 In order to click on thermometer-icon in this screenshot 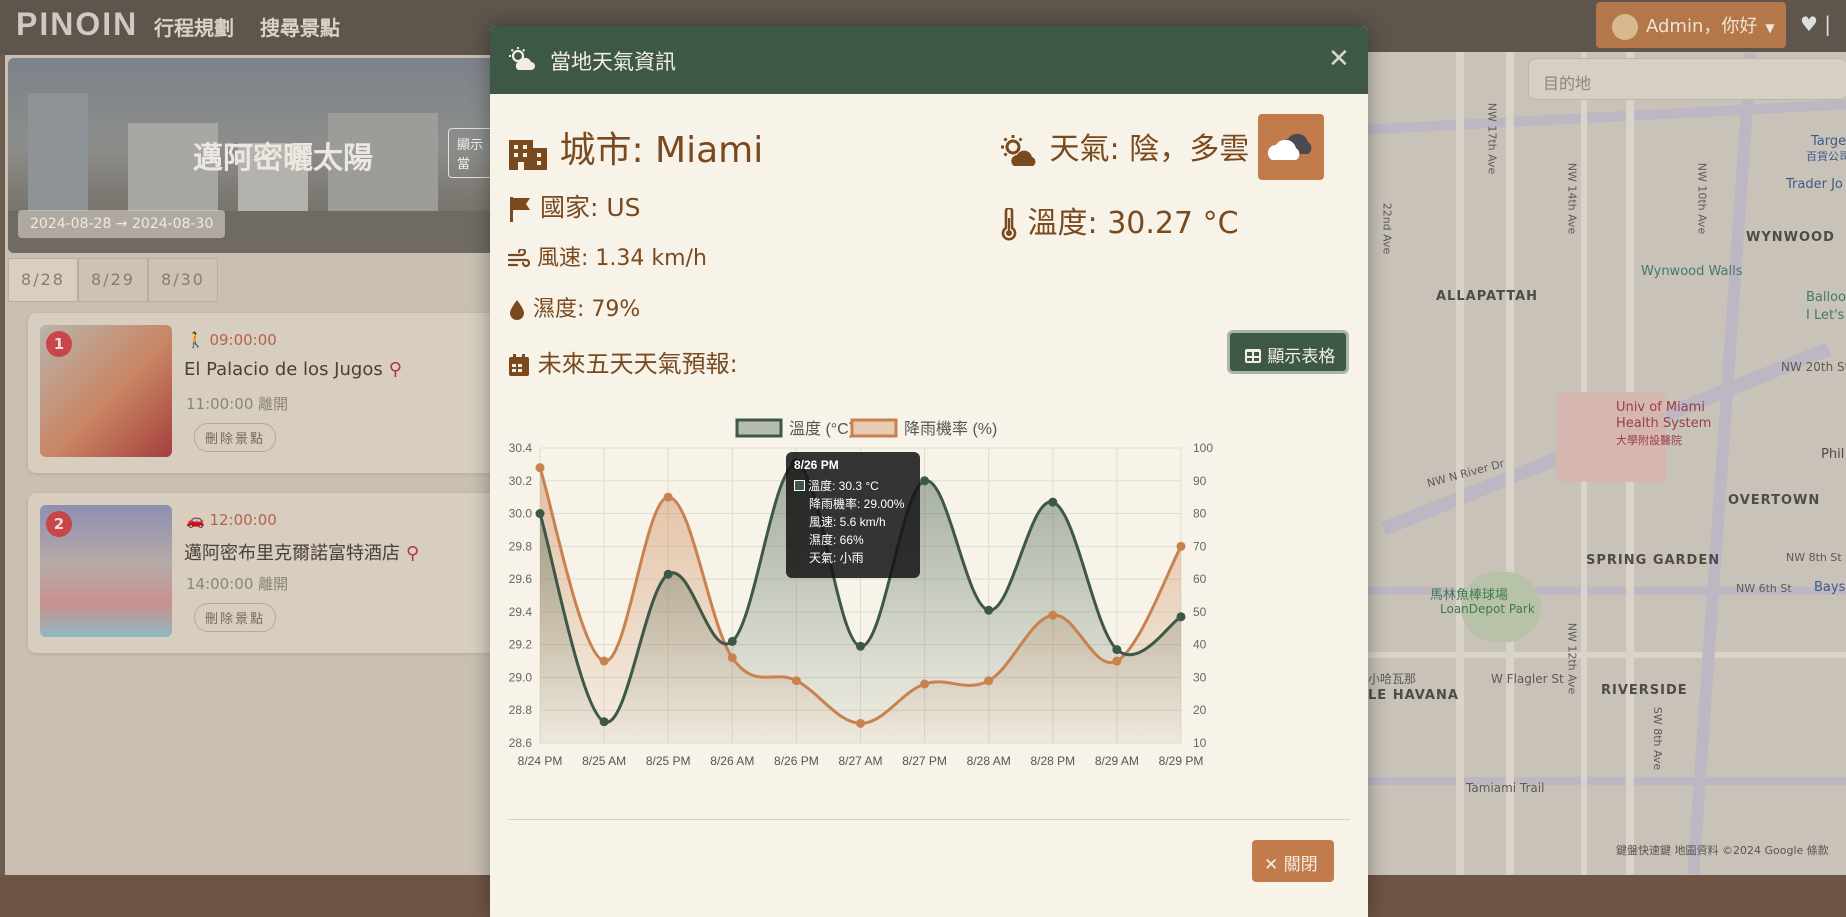, I will do `click(1009, 223)`.